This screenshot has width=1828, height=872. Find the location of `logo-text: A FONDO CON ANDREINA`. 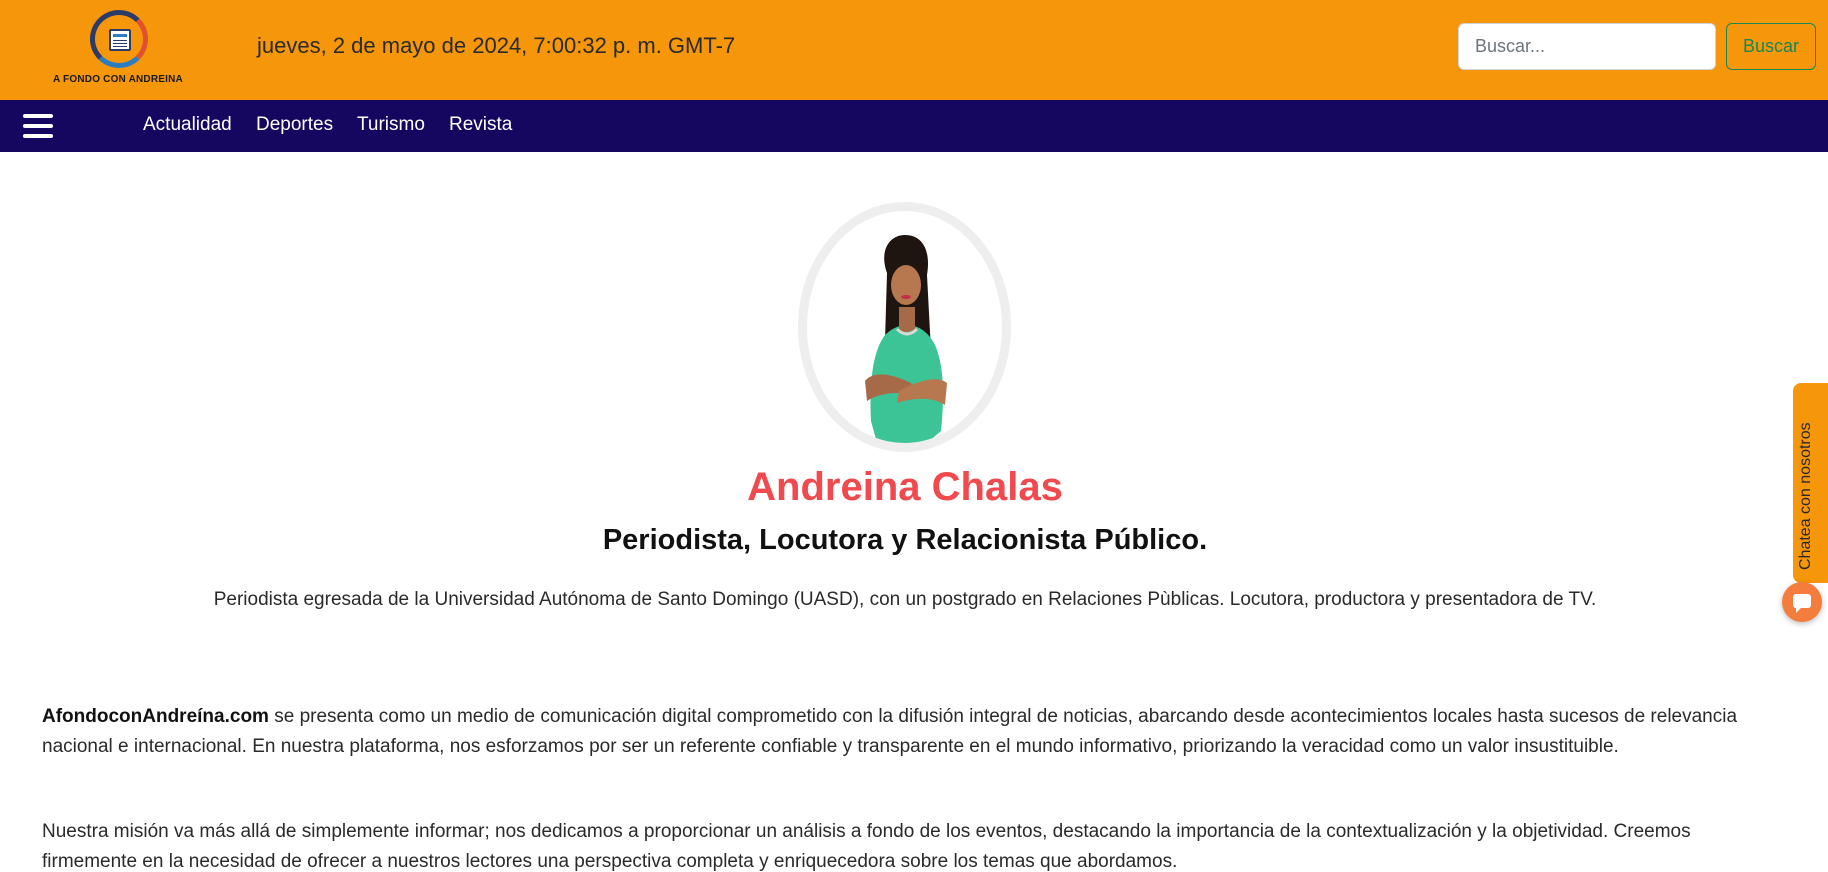

logo-text: A FONDO CON ANDREINA is located at coordinates (118, 79).